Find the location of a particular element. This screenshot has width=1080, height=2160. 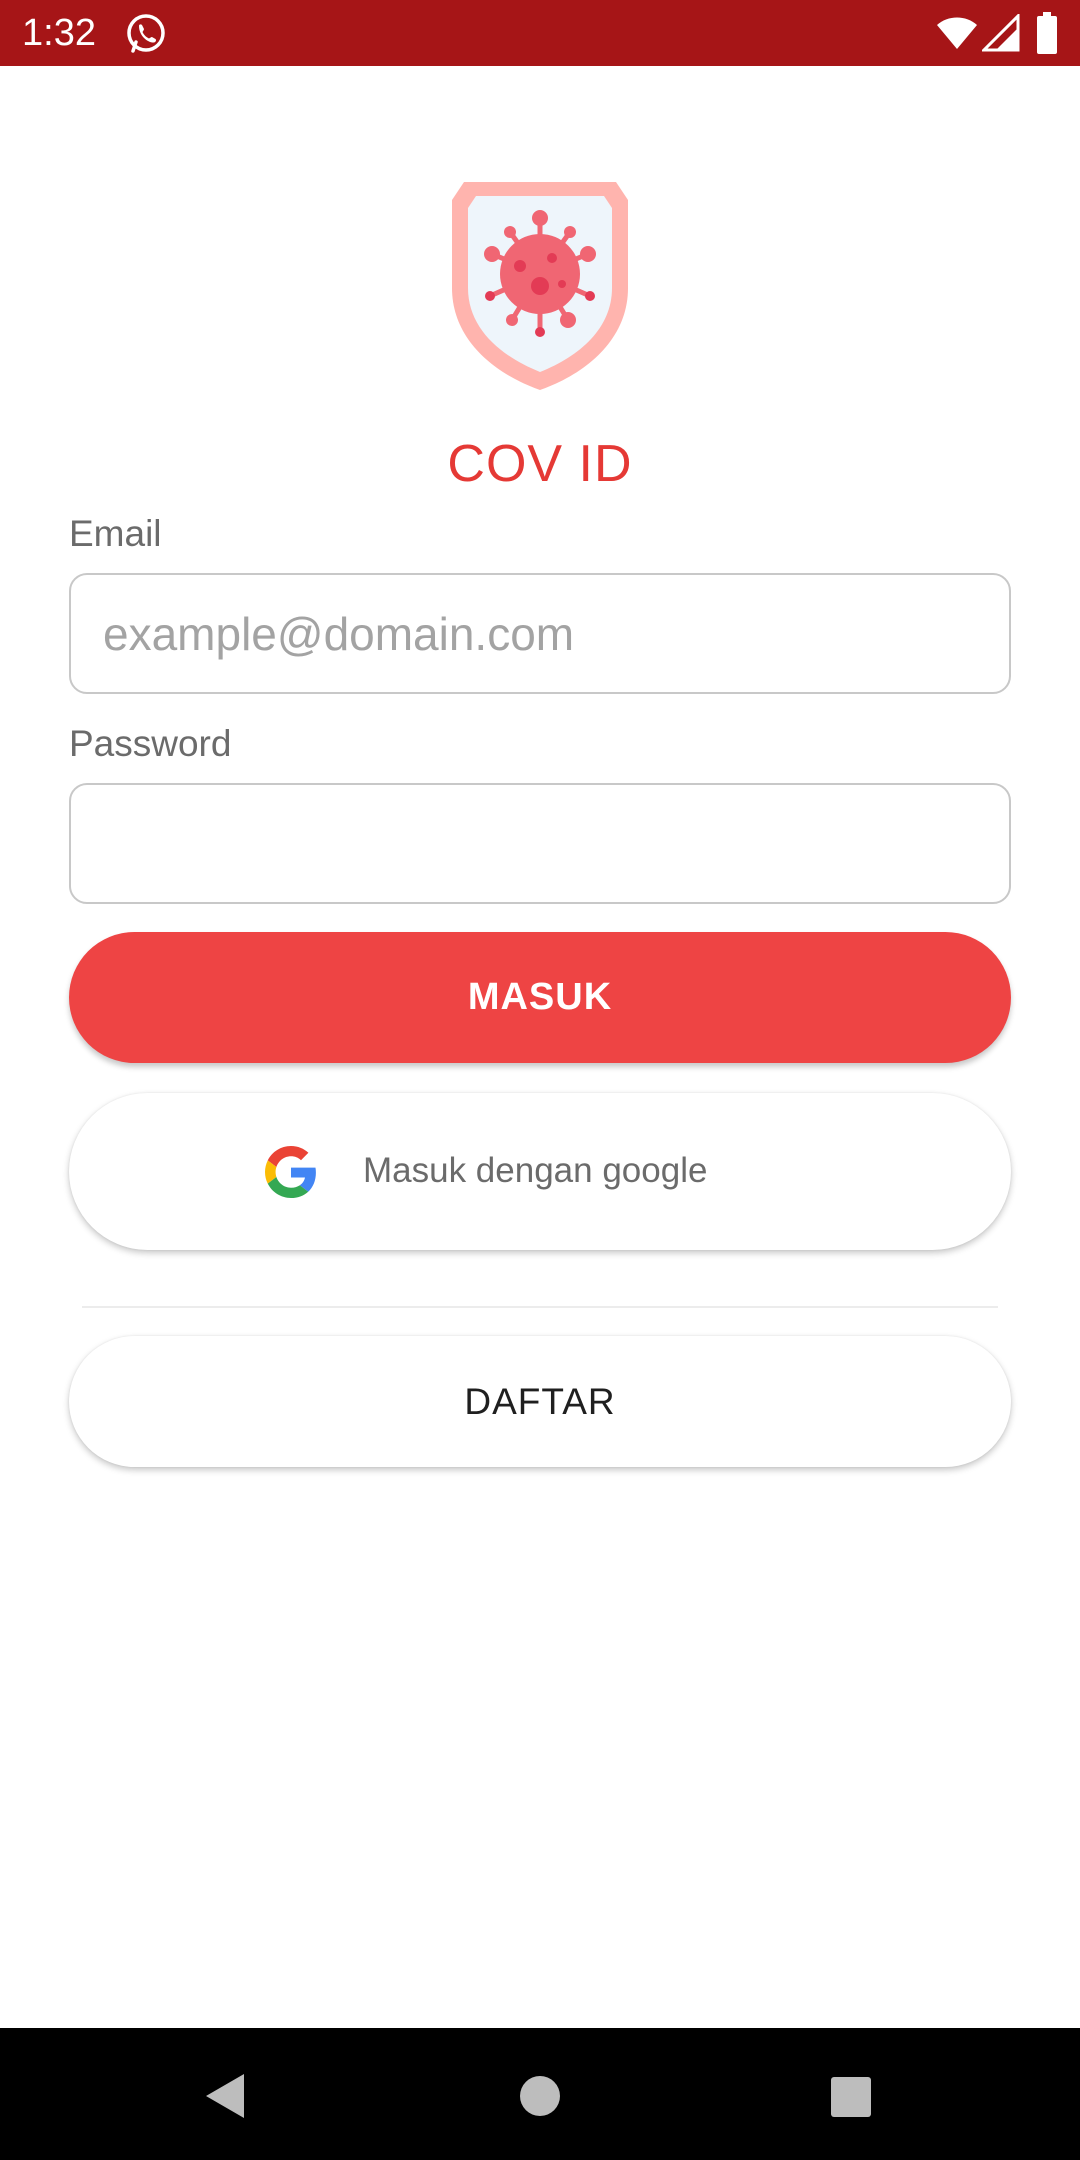

register-button: DAFTAR is located at coordinates (540, 1401).